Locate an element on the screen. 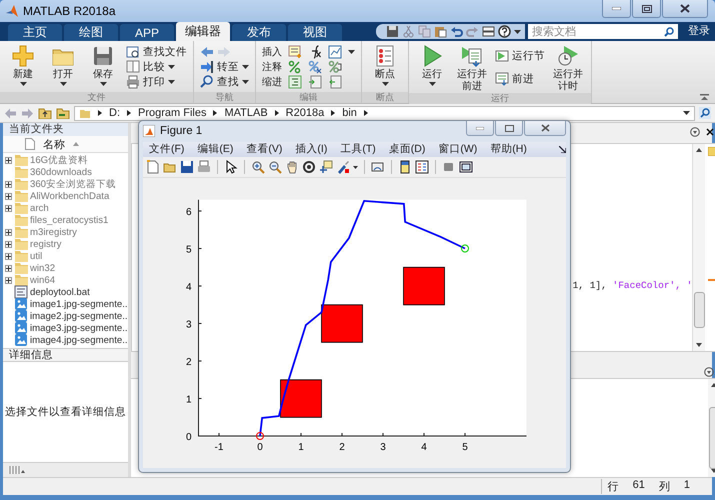 This screenshot has width=715, height=500. ribbon-button: 比较 is located at coordinates (156, 66).